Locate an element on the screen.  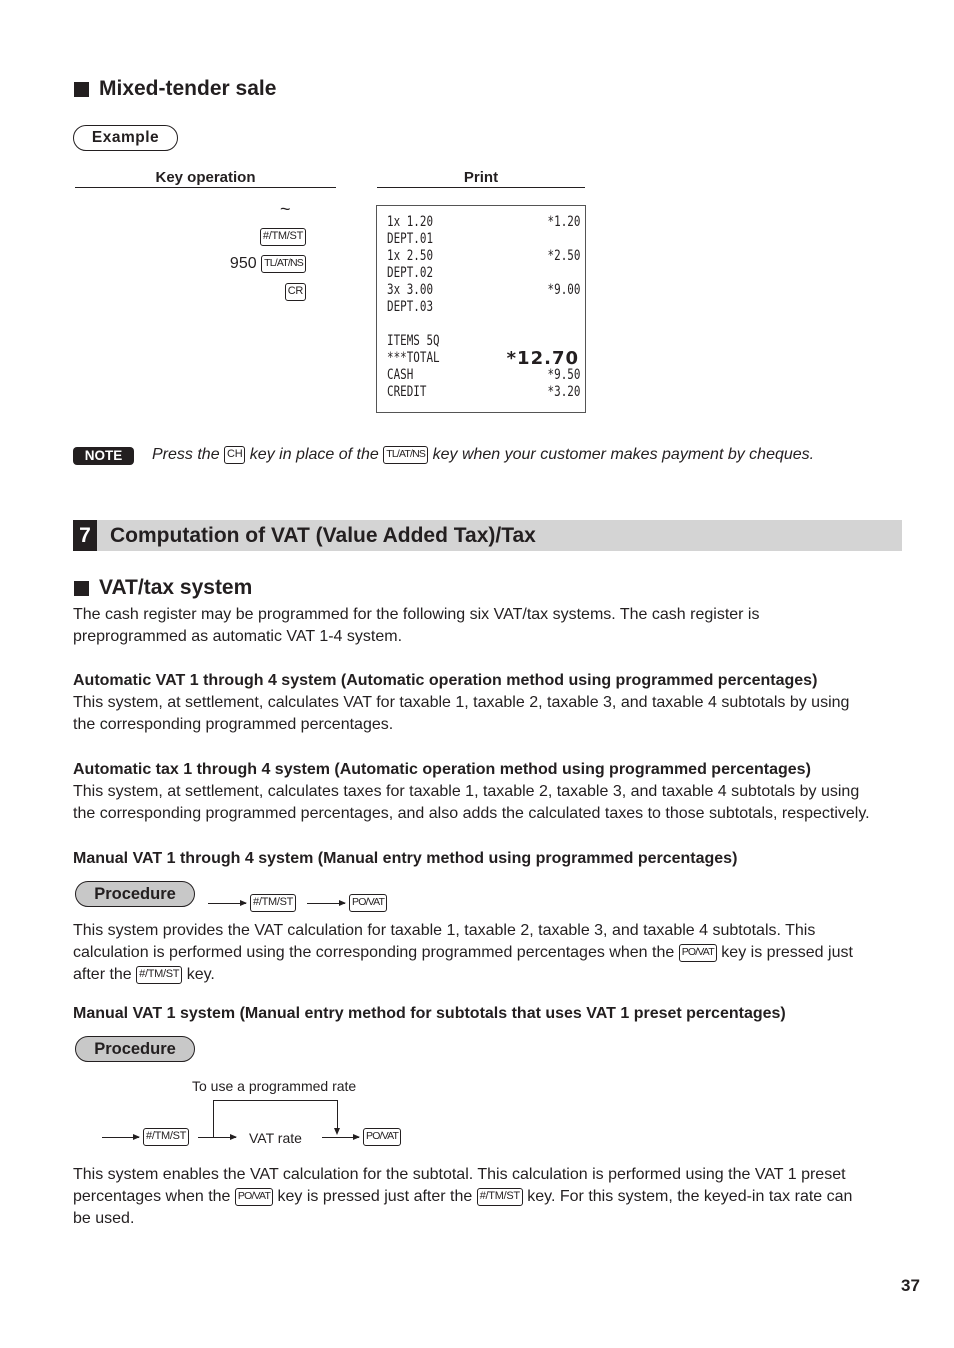
receipt-line: 1x 2.50 *2.50 is located at coordinates (484, 256).